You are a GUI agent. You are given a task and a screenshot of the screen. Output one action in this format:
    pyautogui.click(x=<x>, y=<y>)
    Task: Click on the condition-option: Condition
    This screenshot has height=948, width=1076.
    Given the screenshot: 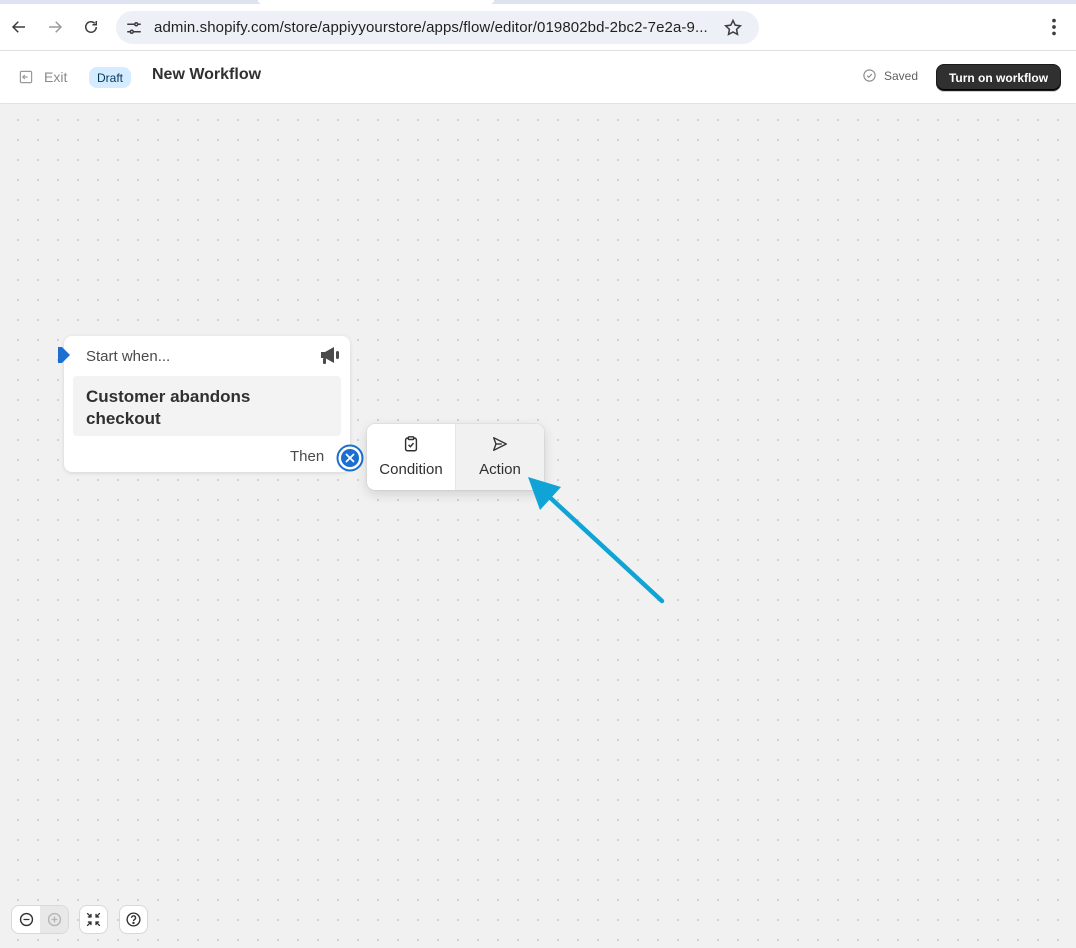 What is the action you would take?
    pyautogui.click(x=411, y=457)
    